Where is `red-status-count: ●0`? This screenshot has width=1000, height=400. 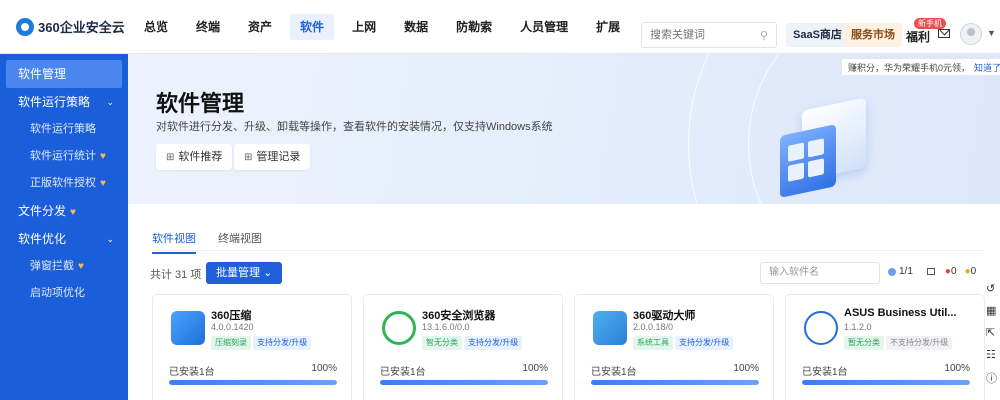 red-status-count: ●0 is located at coordinates (951, 271).